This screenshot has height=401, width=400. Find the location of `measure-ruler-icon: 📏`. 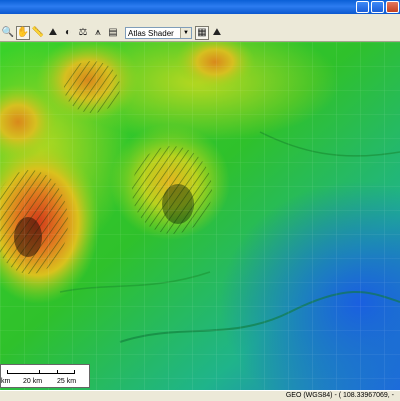

measure-ruler-icon: 📏 is located at coordinates (38, 33).